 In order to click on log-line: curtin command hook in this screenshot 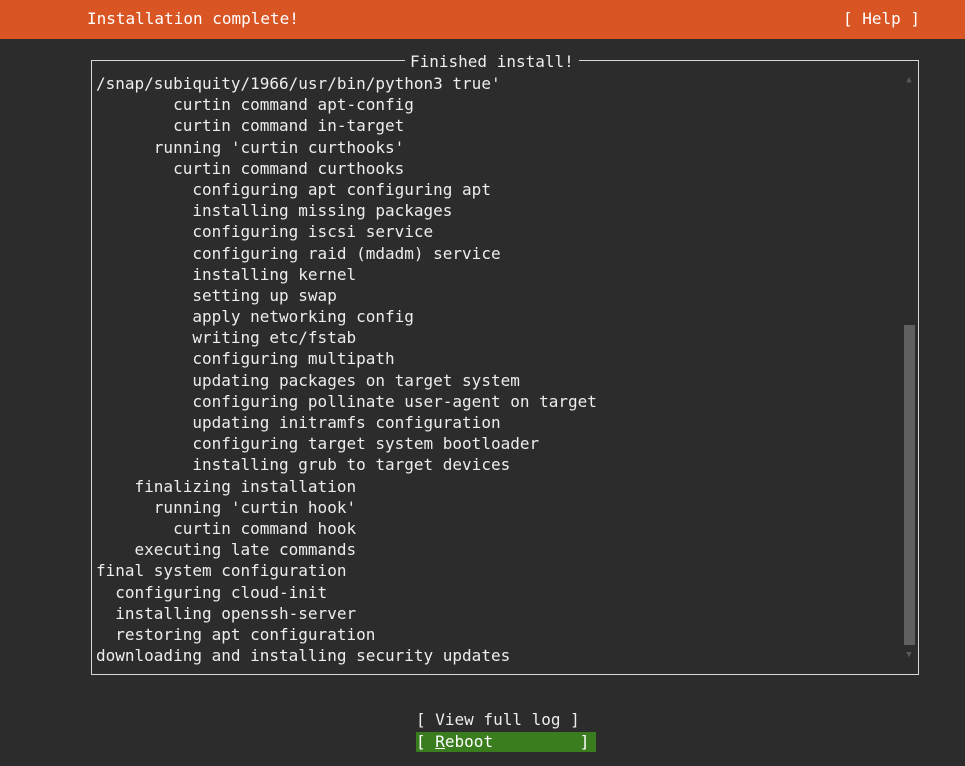, I will do `click(226, 528)`.